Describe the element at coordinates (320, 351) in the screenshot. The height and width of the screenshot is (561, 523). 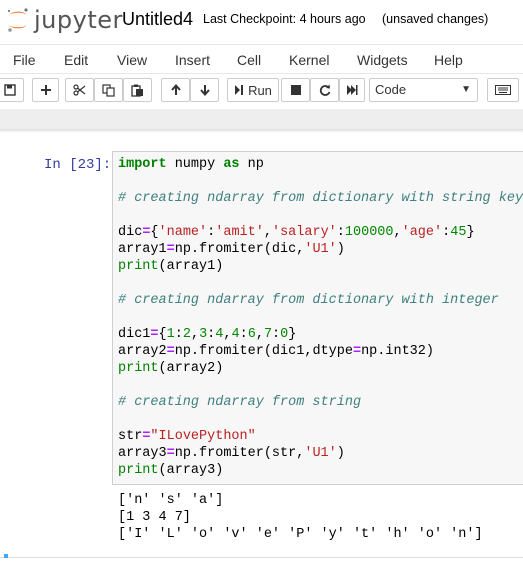
I see `code-line: array2=np.fromiter(dic1,dtype=np.int32)` at that location.